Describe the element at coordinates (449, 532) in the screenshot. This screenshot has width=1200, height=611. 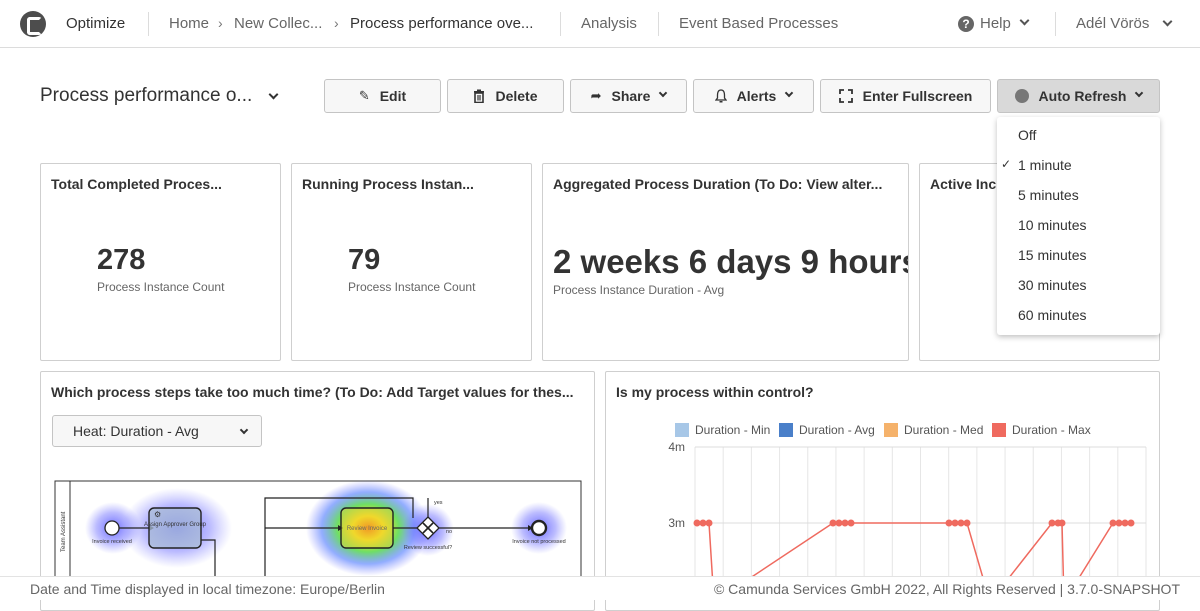
I see `flow-label-no: no` at that location.